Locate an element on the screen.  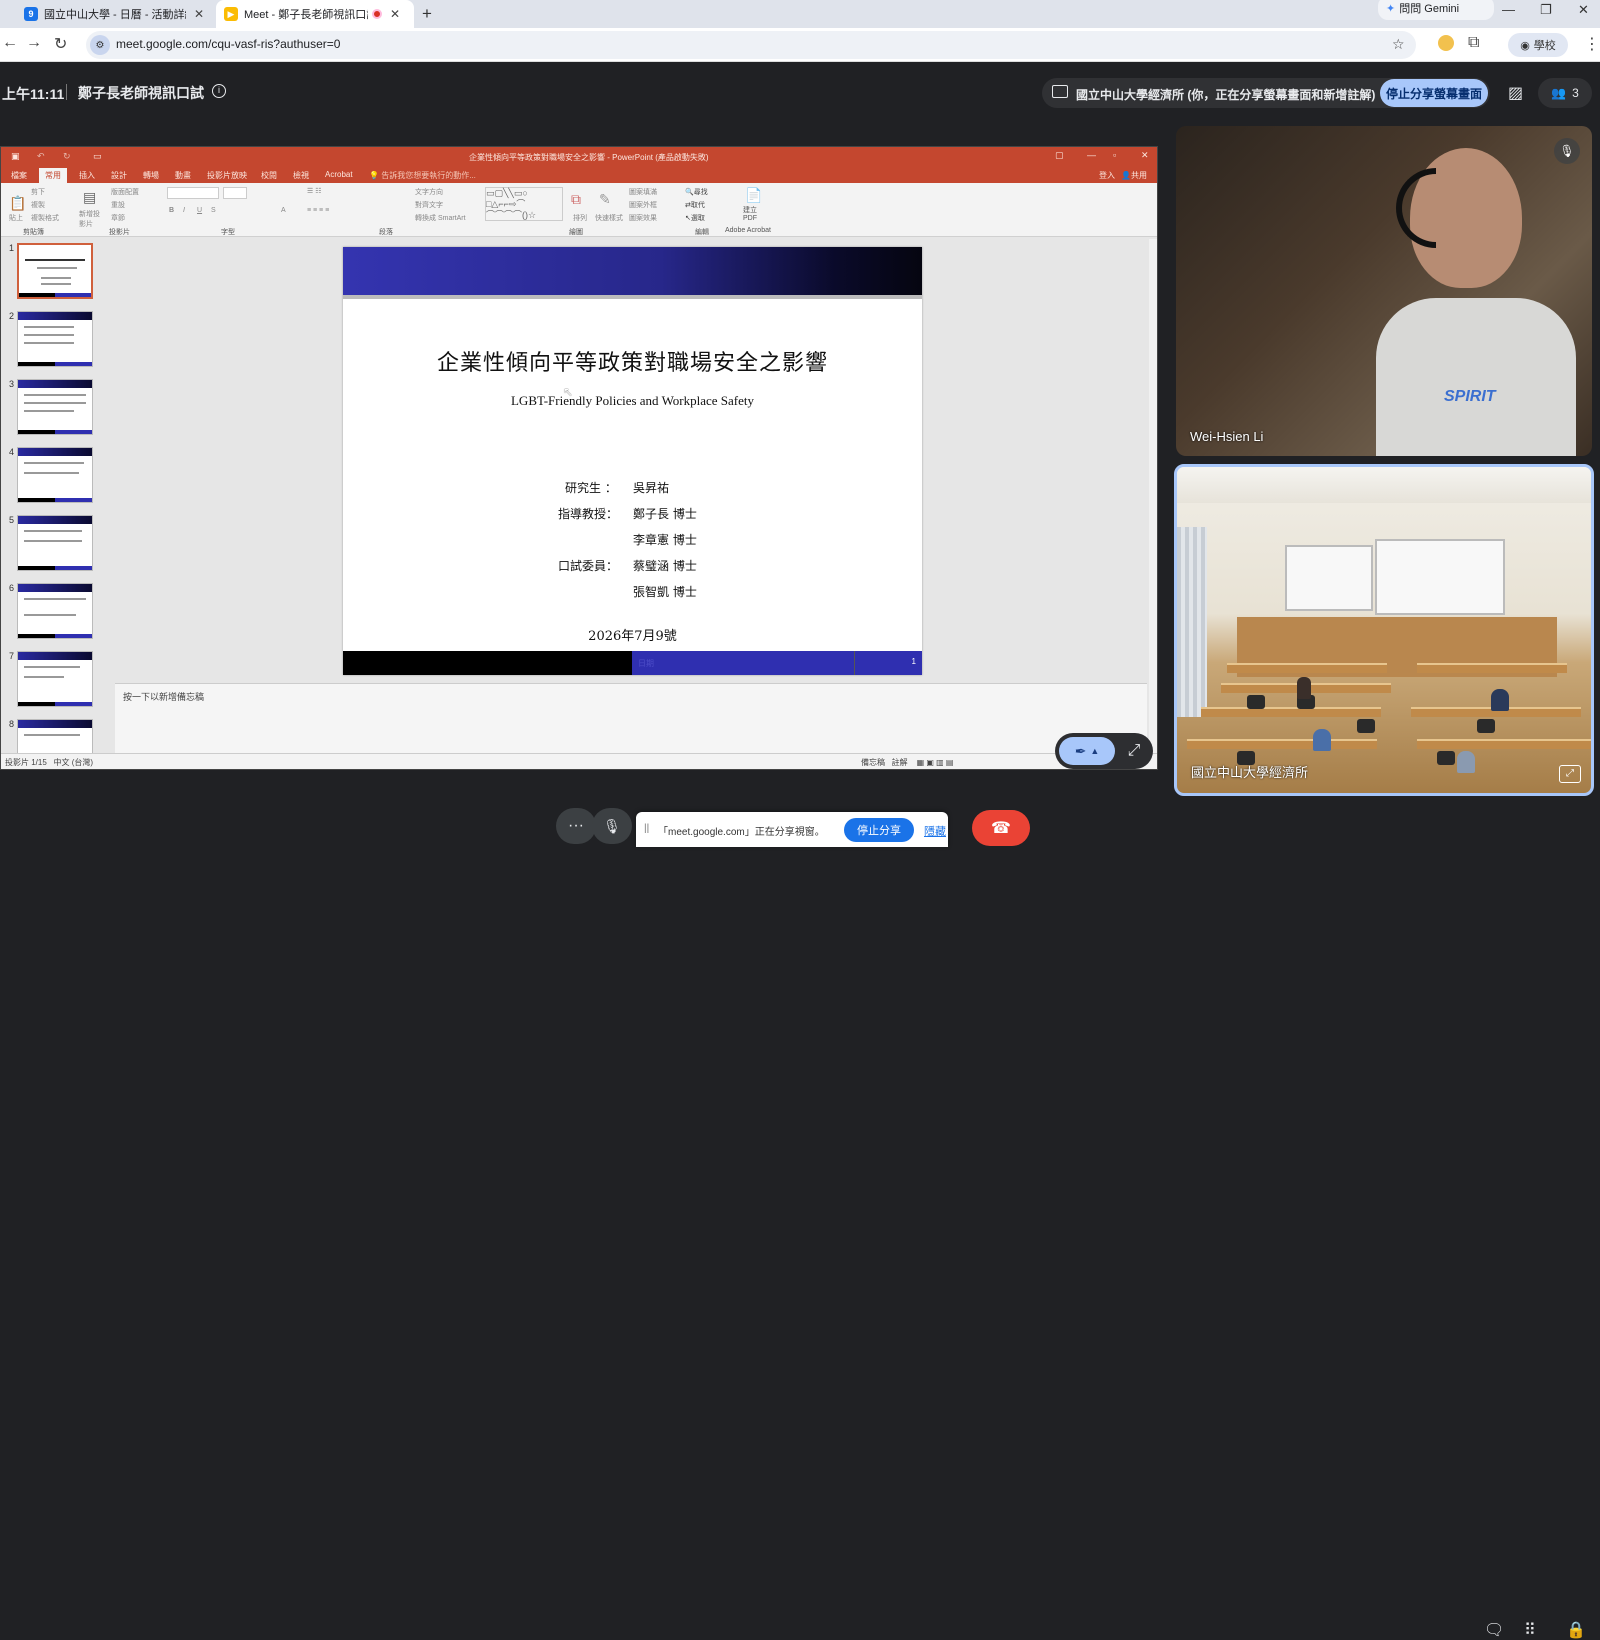
ppt-minimize-icon: — is located at coordinates (1091, 155).